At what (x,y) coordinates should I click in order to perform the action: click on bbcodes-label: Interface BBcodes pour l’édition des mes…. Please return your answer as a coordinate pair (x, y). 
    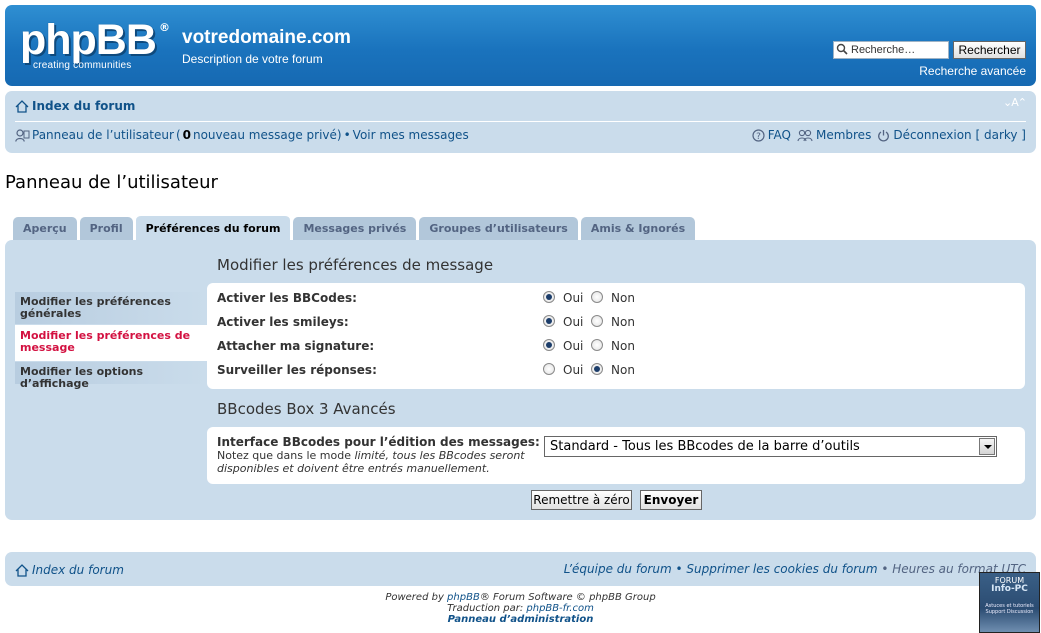
    Looking at the image, I should click on (378, 442).